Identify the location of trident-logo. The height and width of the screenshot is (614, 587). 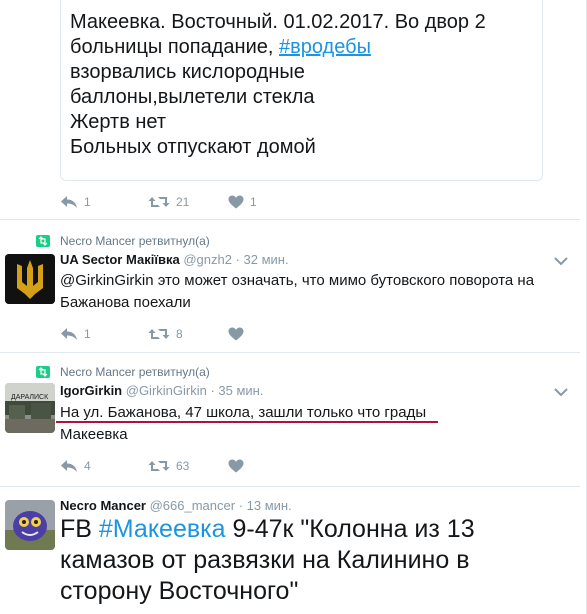
(30, 279).